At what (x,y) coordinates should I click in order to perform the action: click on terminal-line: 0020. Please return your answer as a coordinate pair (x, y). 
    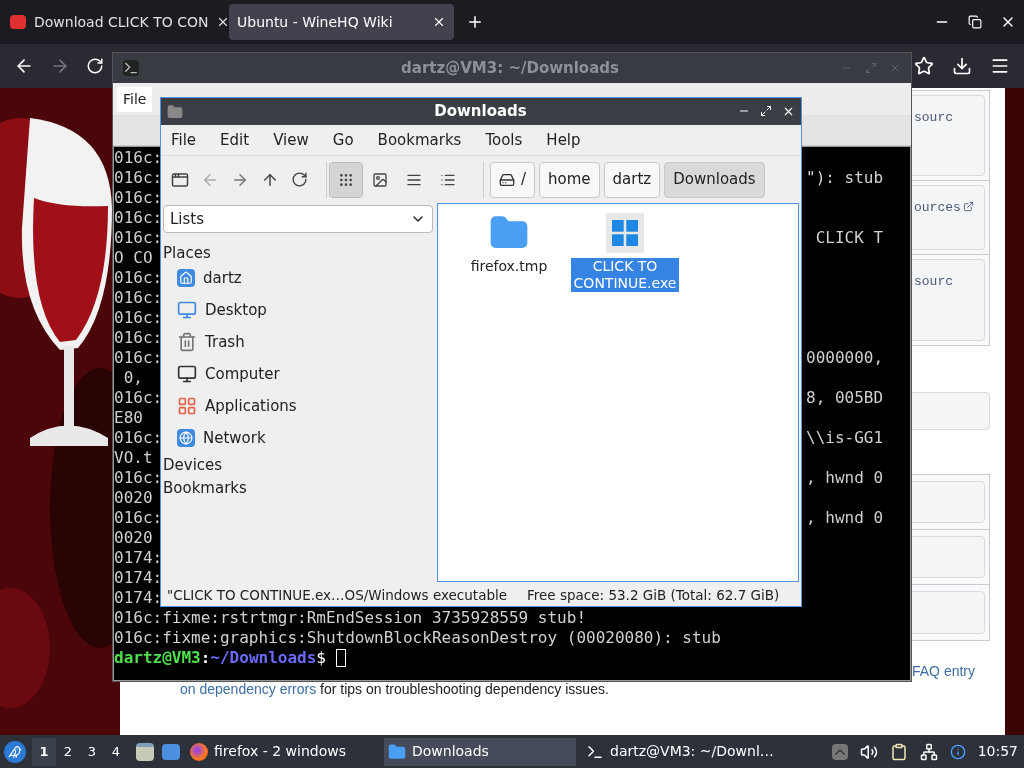
    Looking at the image, I should click on (133, 498).